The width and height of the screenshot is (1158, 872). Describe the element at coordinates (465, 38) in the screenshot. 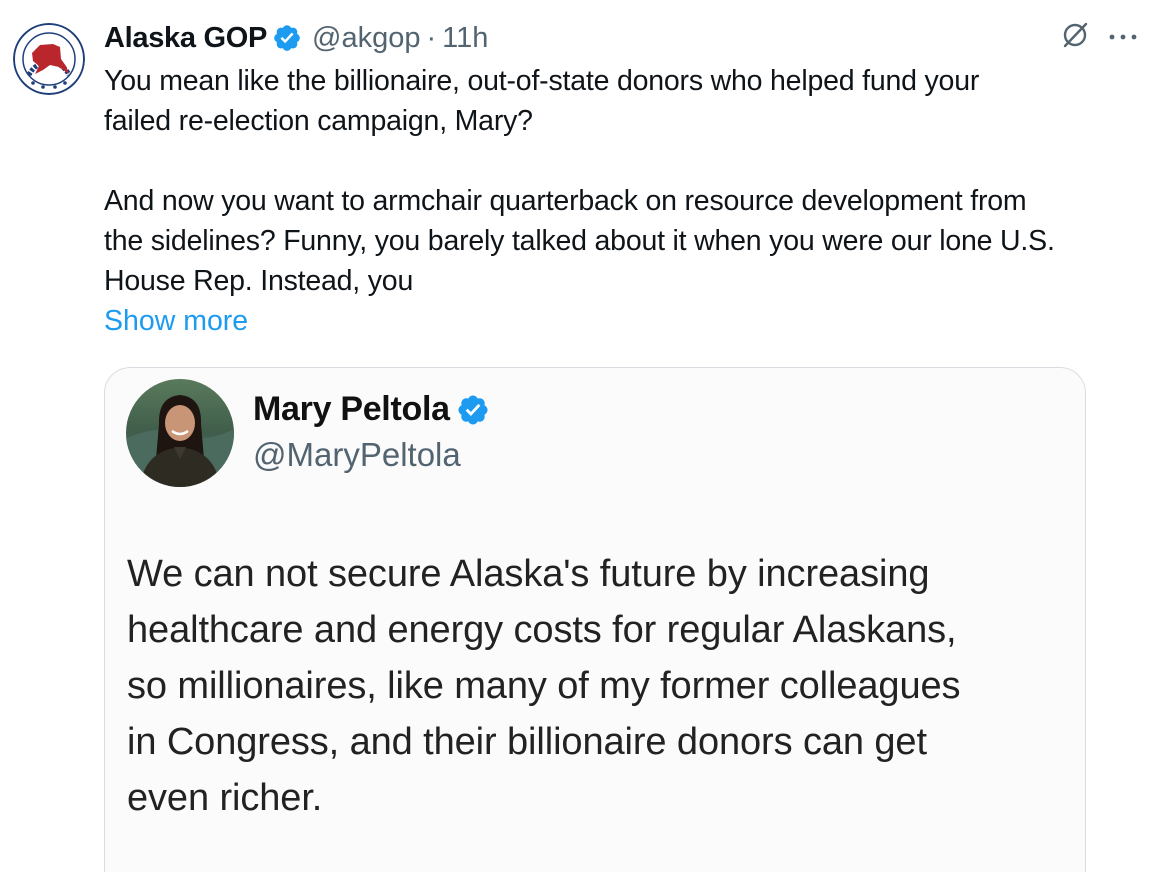

I see `tweet-timestamp: 11h` at that location.